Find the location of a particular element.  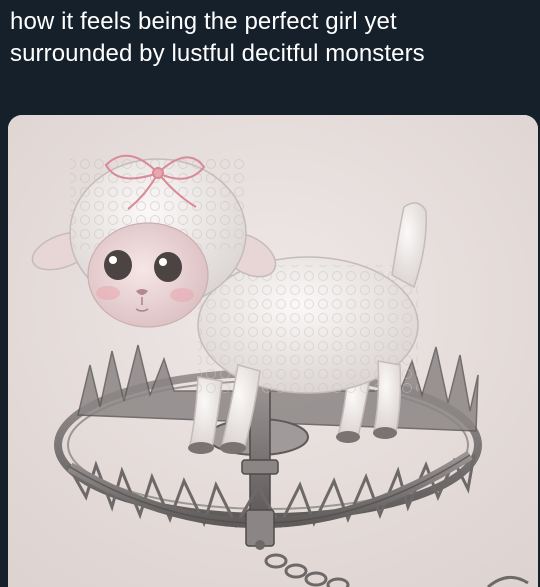

lamb-eye-left is located at coordinates (118, 265).